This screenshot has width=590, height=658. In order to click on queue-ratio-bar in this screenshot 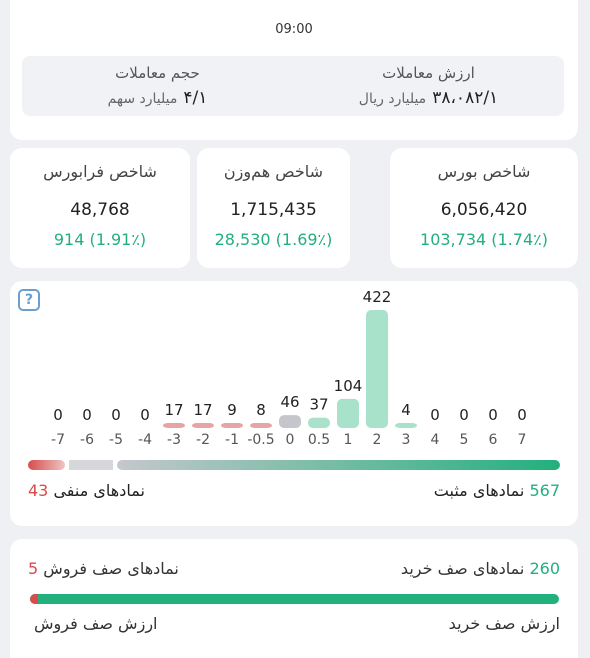, I will do `click(294, 599)`.